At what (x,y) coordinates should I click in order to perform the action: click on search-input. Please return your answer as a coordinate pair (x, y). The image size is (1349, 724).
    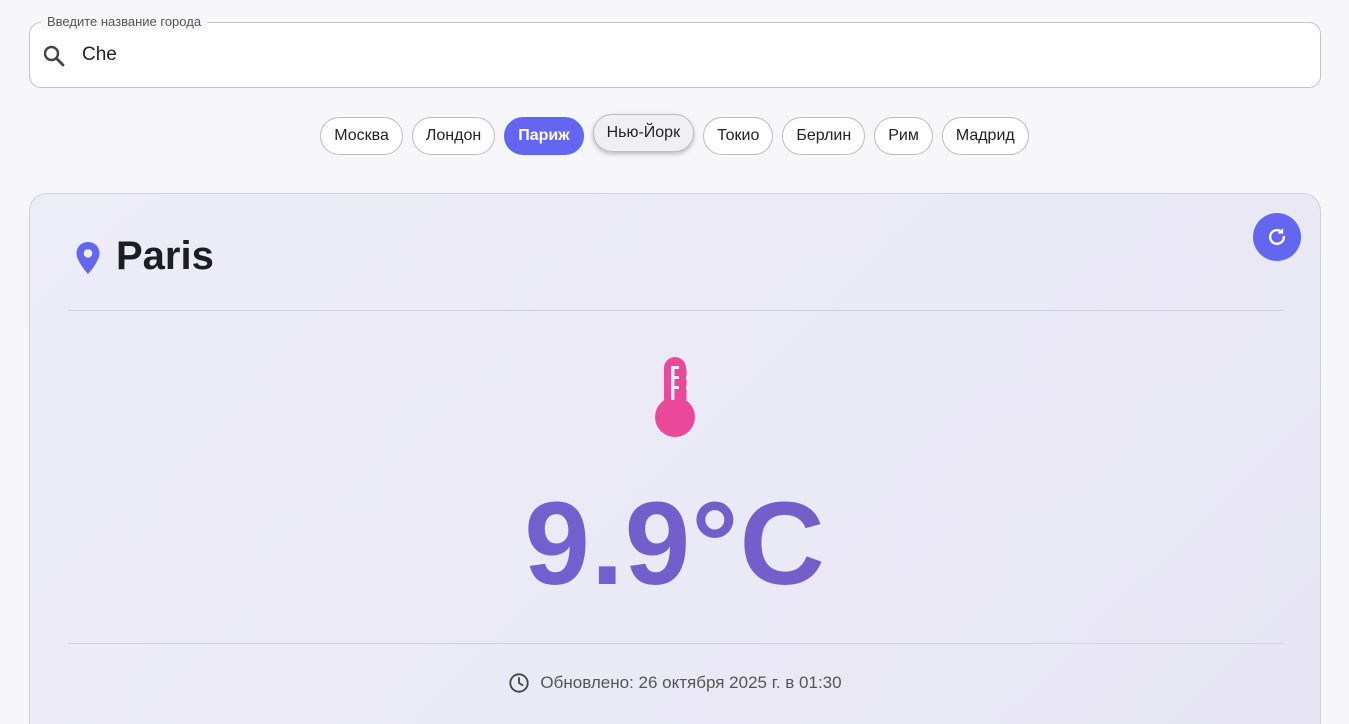
    Looking at the image, I should click on (692, 55).